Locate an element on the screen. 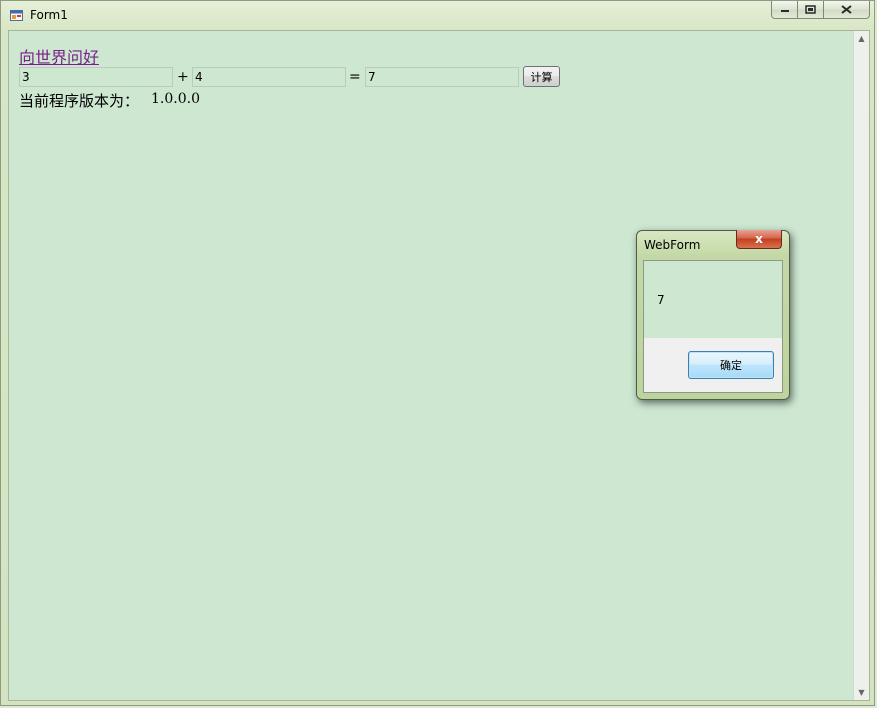 This screenshot has height=708, width=877. minimize-button is located at coordinates (784, 10).